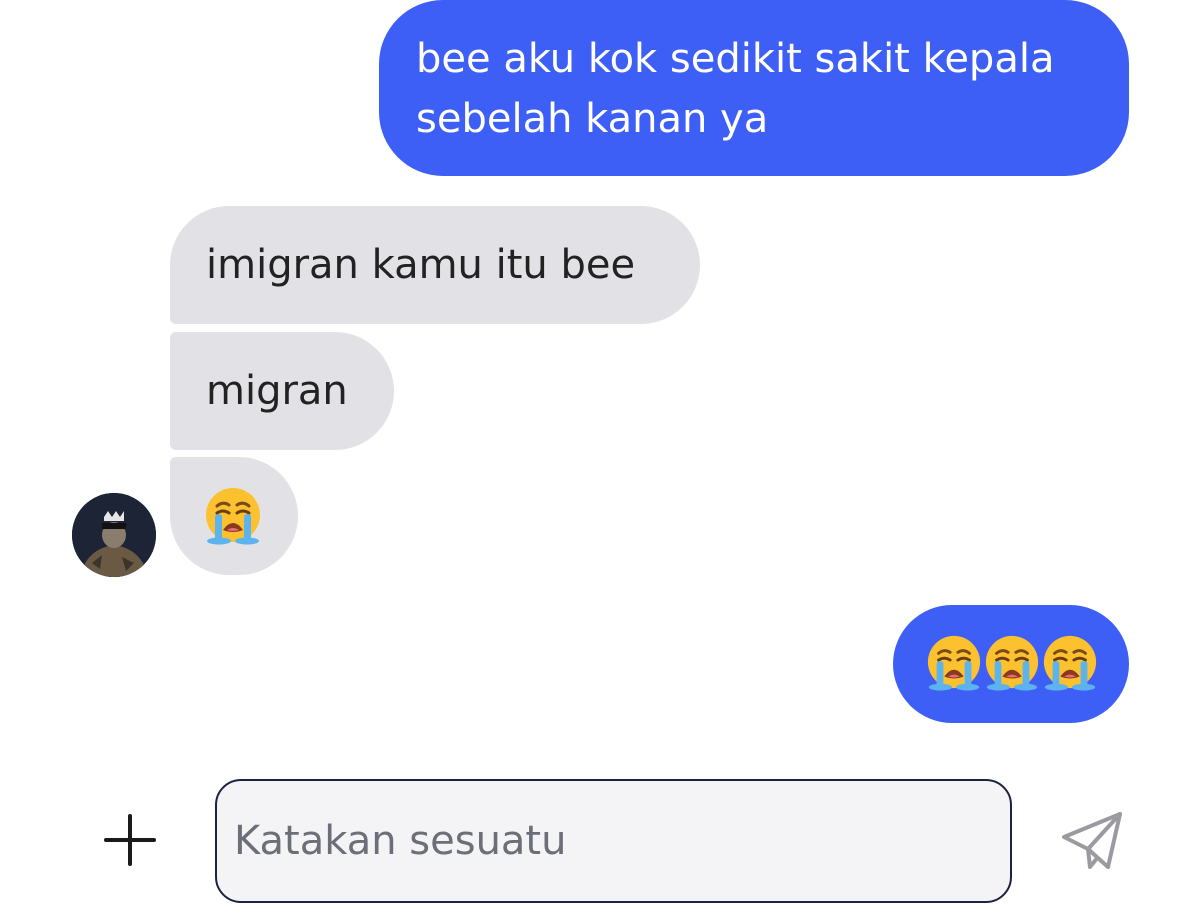  I want to click on received-message-bubble: imigran kamu itu bee, so click(435, 265).